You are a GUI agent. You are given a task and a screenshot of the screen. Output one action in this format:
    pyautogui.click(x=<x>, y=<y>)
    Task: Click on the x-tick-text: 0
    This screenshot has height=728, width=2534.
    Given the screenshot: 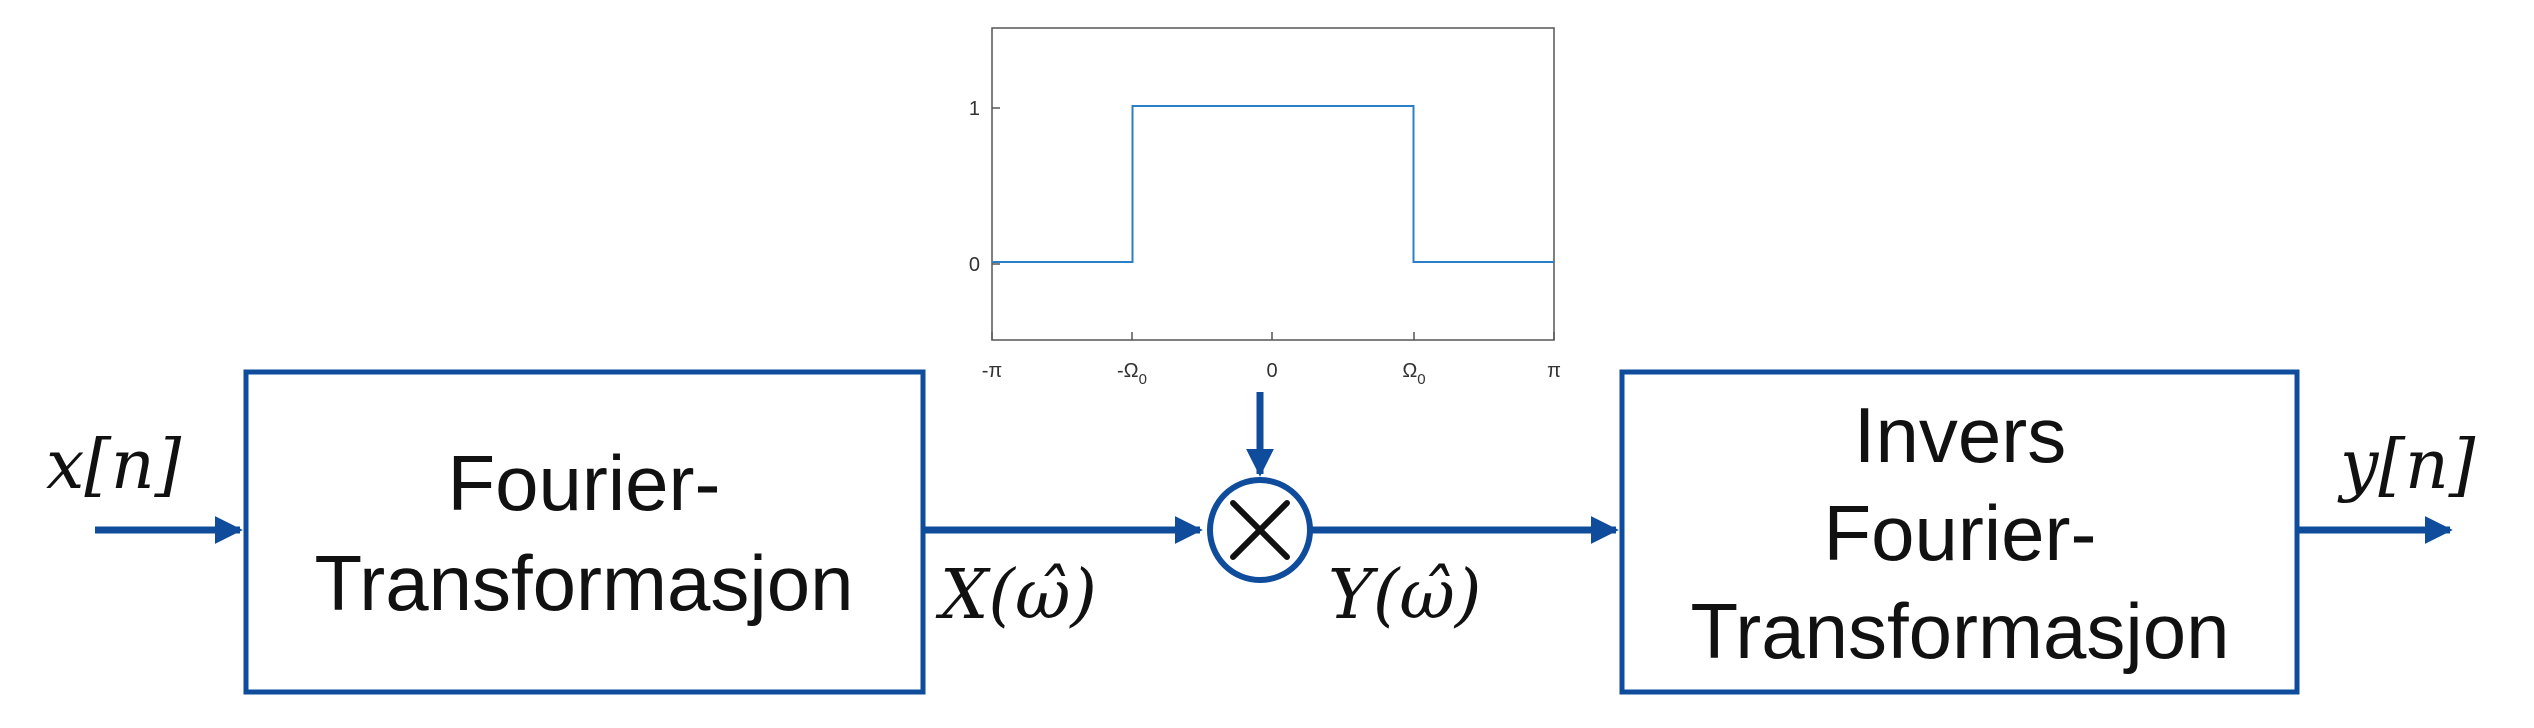 What is the action you would take?
    pyautogui.click(x=1271, y=371)
    